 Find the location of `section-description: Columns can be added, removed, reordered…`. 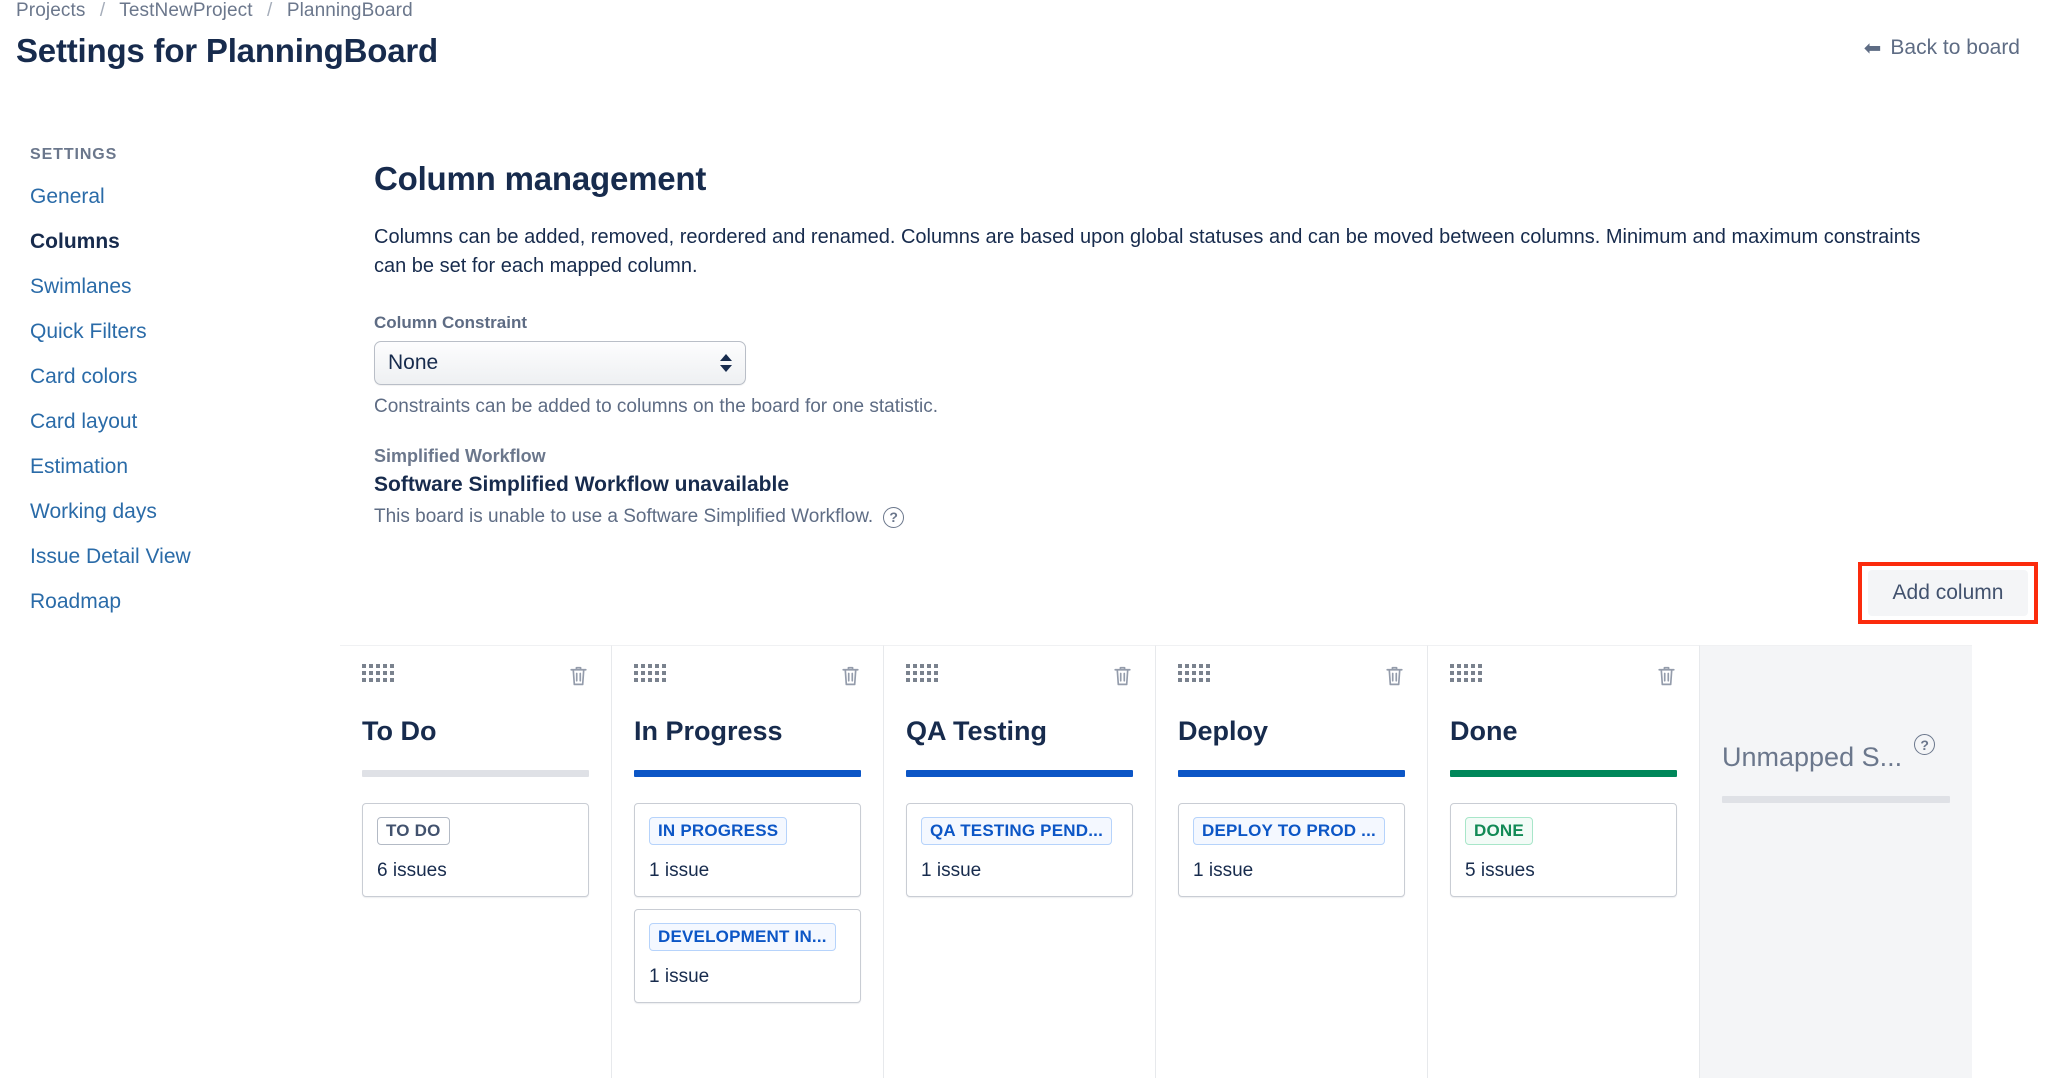

section-description: Columns can be added, removed, reordered… is located at coordinates (1147, 252).